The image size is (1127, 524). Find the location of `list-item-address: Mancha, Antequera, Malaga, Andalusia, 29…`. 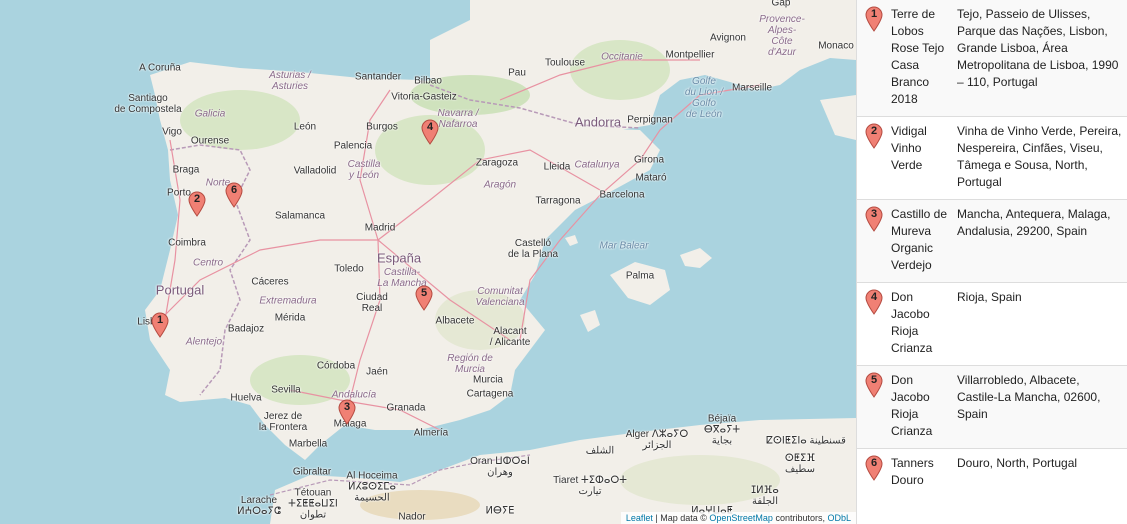

list-item-address: Mancha, Antequera, Malaga, Andalusia, 29… is located at coordinates (1034, 222).